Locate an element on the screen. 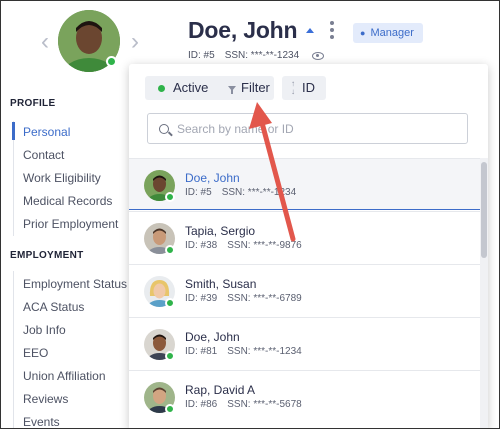 This screenshot has height=429, width=500. active-status-dot is located at coordinates (161, 88).